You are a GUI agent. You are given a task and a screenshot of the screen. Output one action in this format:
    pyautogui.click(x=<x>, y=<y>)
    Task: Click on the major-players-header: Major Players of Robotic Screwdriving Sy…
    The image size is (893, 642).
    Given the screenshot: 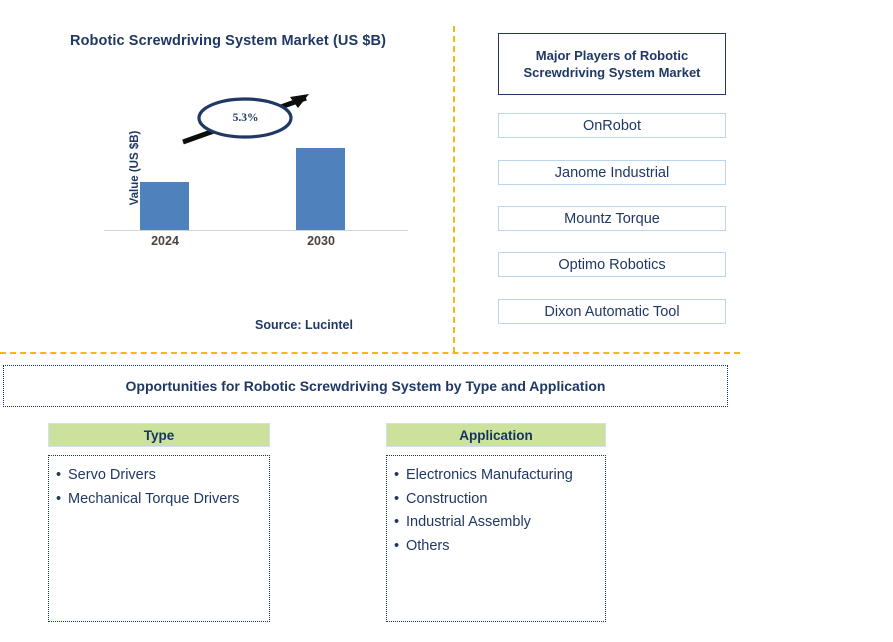 What is the action you would take?
    pyautogui.click(x=612, y=64)
    